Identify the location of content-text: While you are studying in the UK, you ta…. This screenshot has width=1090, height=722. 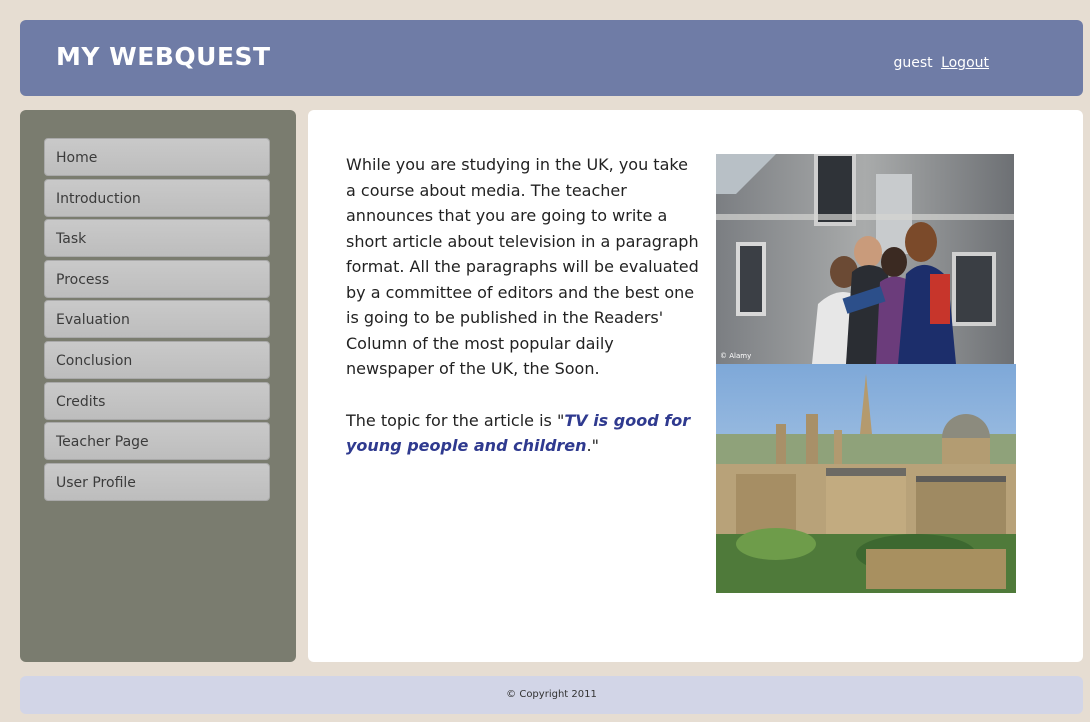
(524, 305).